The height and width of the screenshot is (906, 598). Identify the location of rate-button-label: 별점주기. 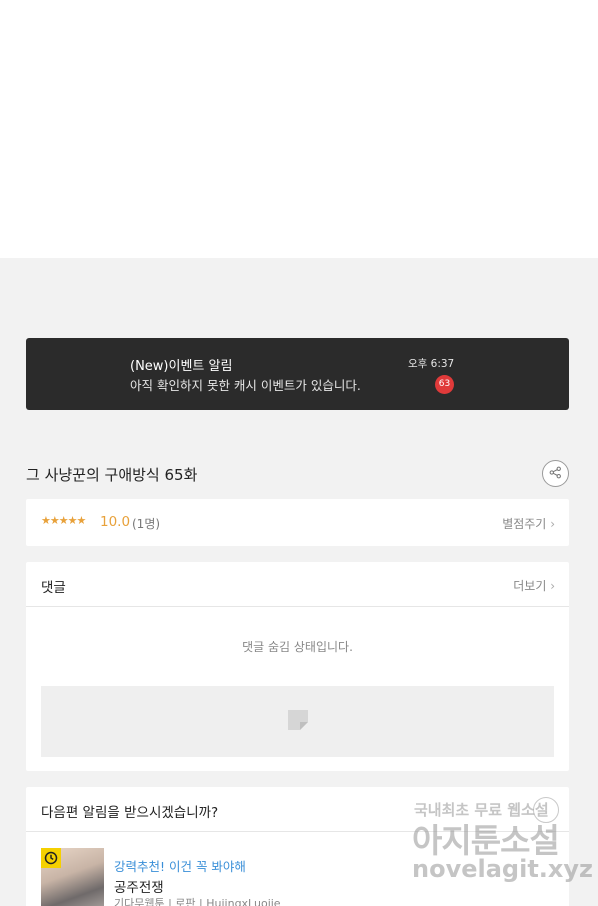
(524, 524).